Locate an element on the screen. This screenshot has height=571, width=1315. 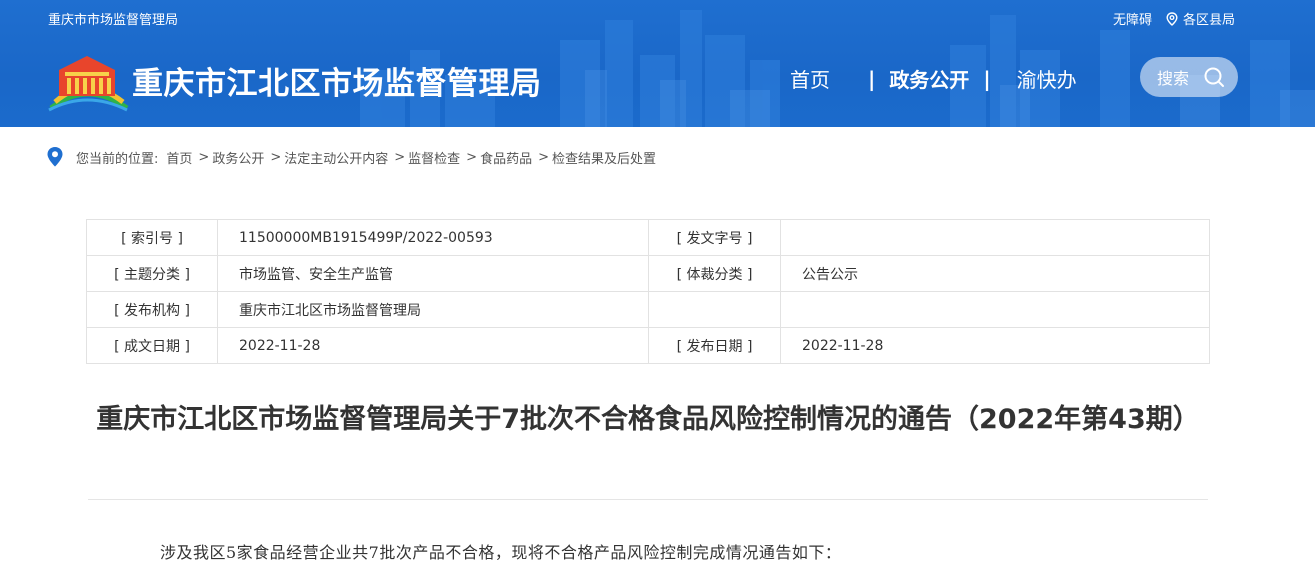
breadcrumb-item-inspection-results: 检查结果及后处置 is located at coordinates (604, 157).